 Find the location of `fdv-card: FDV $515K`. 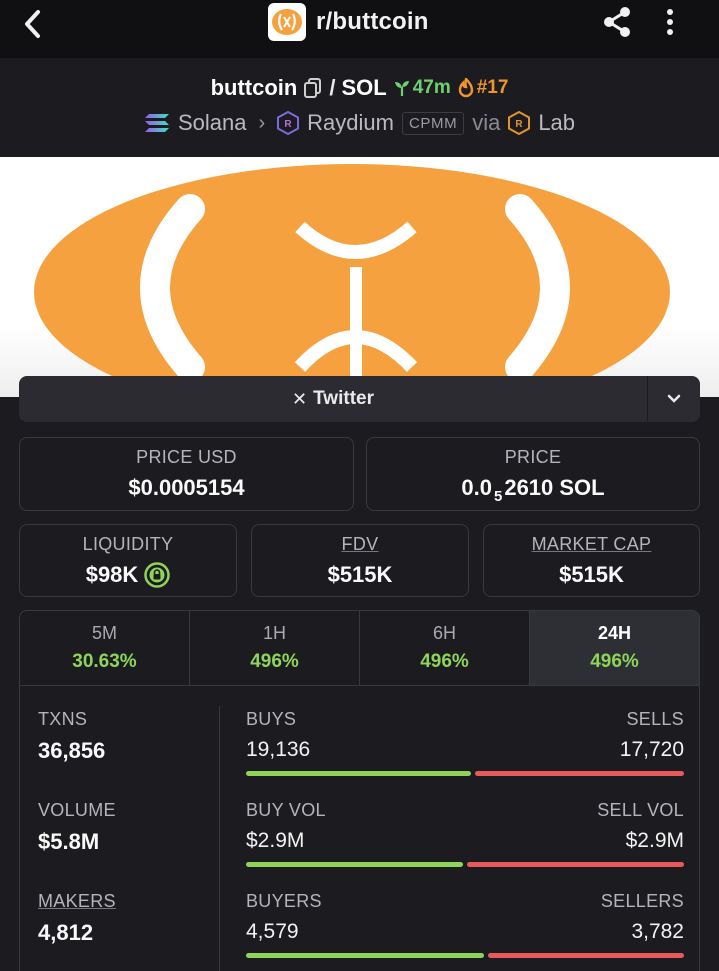

fdv-card: FDV $515K is located at coordinates (360, 560).